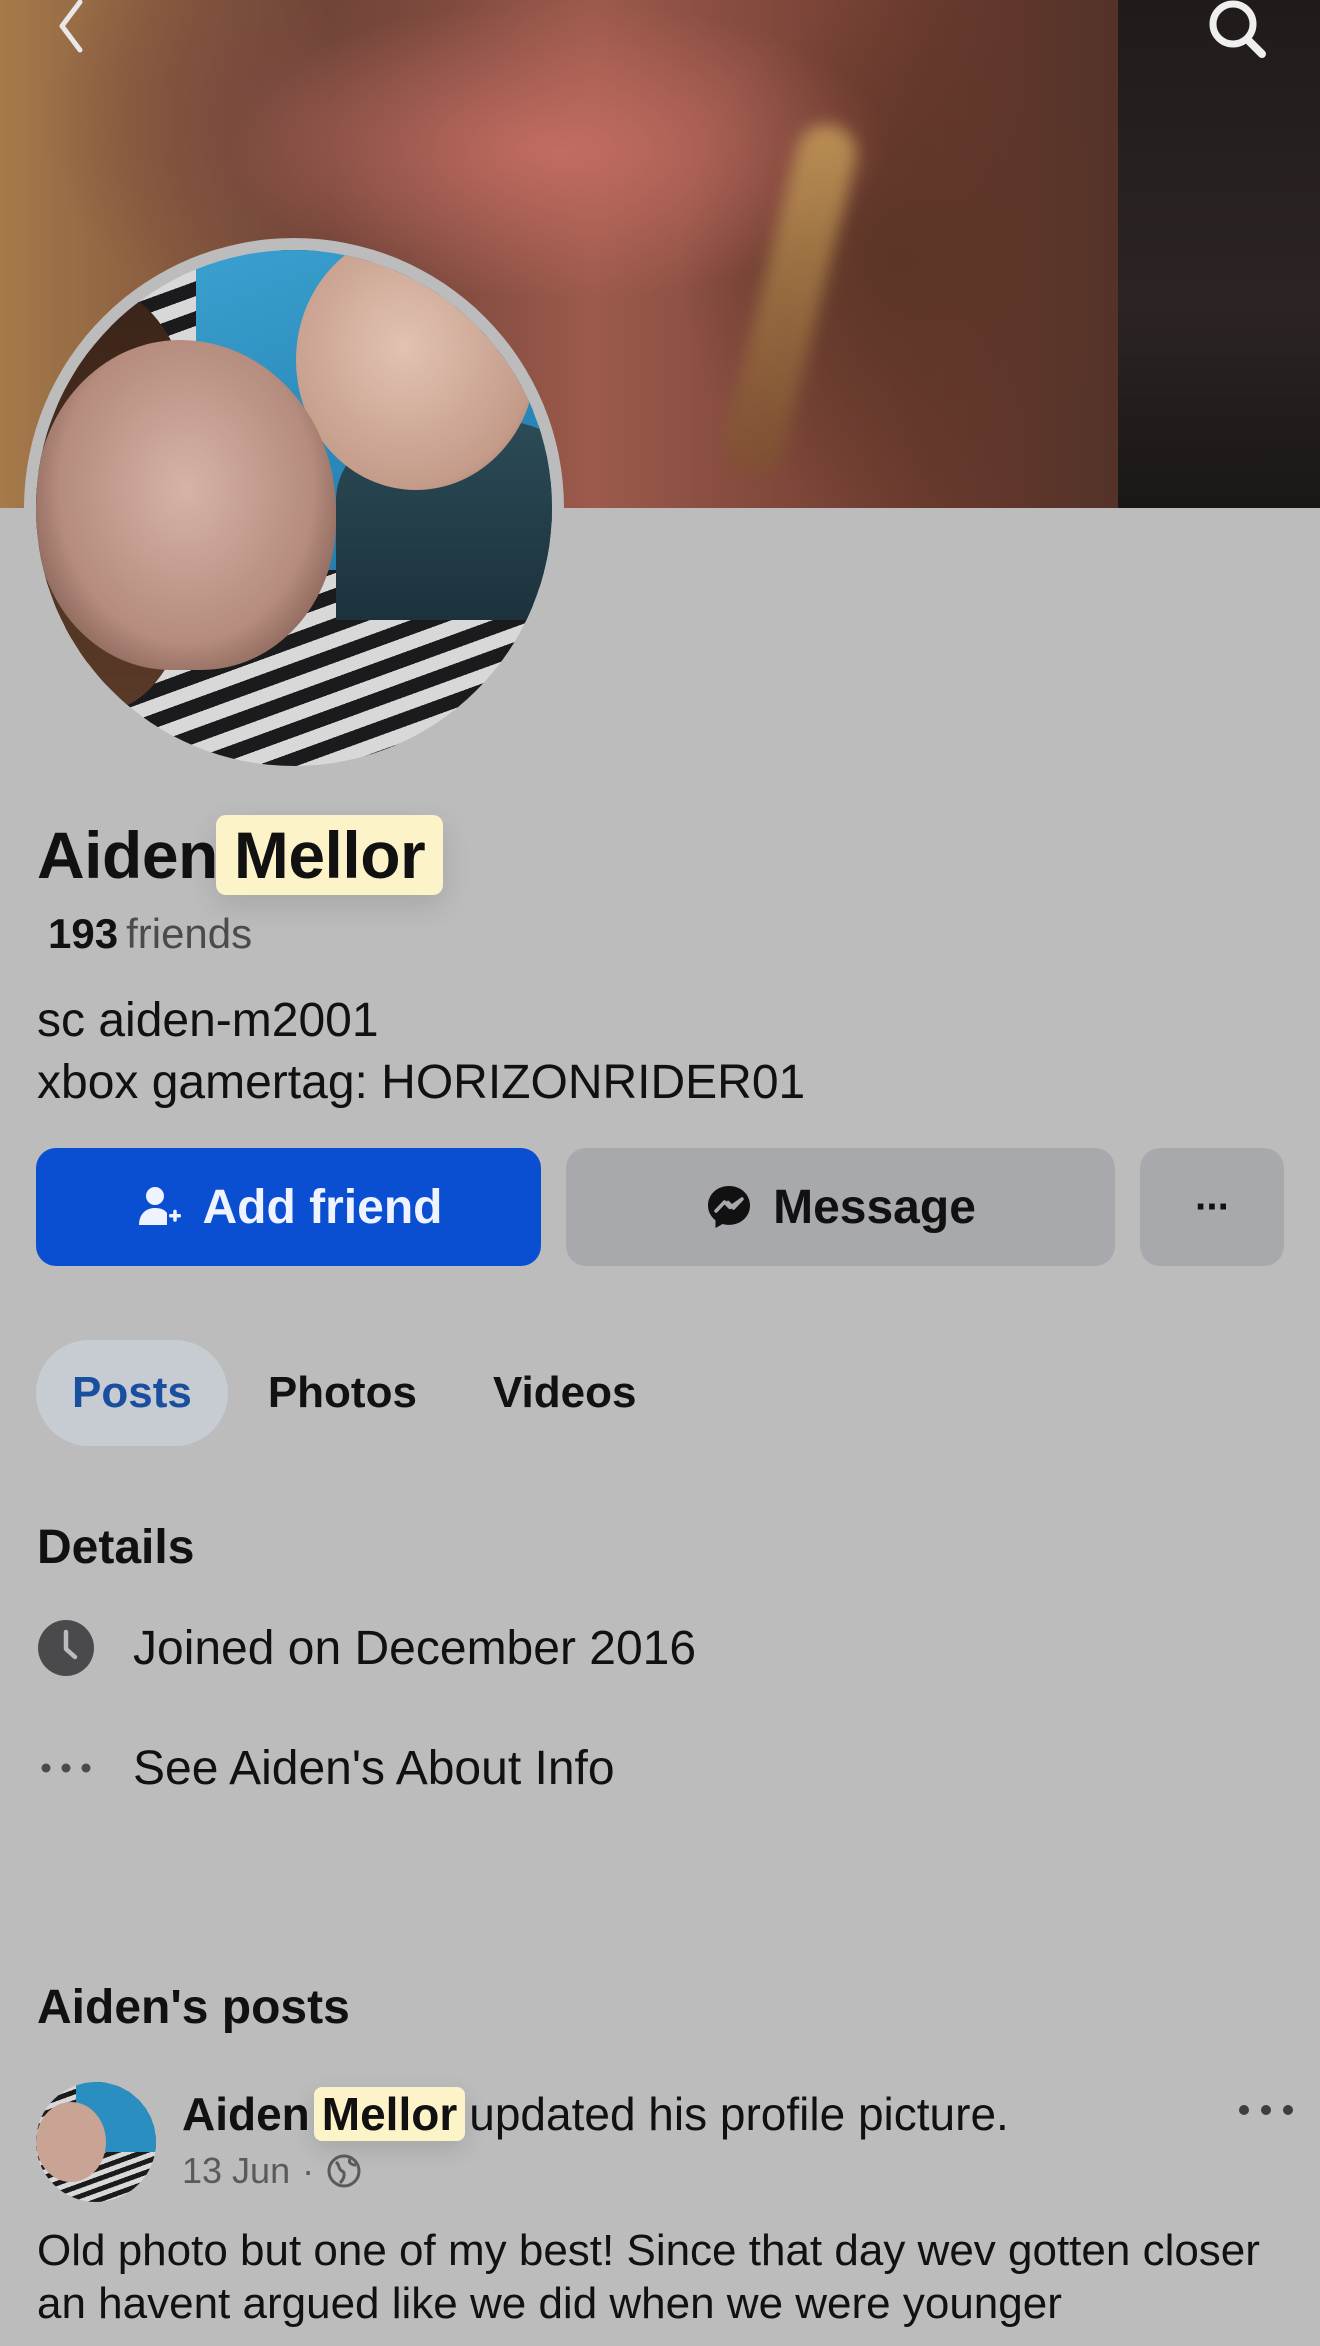  I want to click on post-author-first: Aiden, so click(246, 2114).